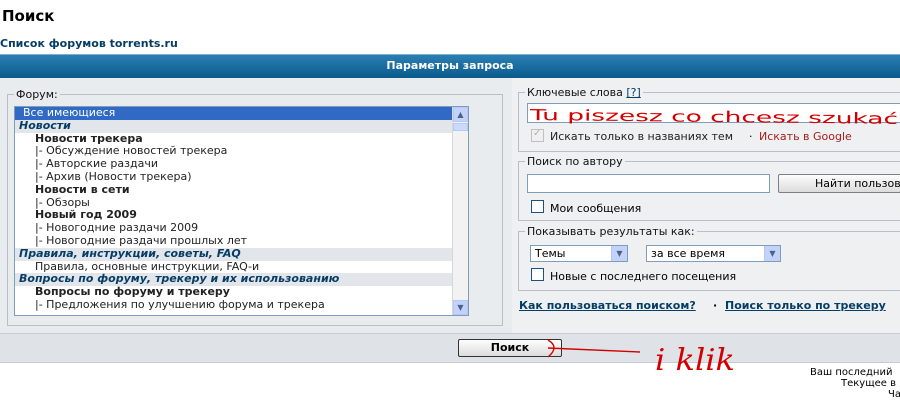  What do you see at coordinates (648, 183) in the screenshot?
I see `author-input` at bounding box center [648, 183].